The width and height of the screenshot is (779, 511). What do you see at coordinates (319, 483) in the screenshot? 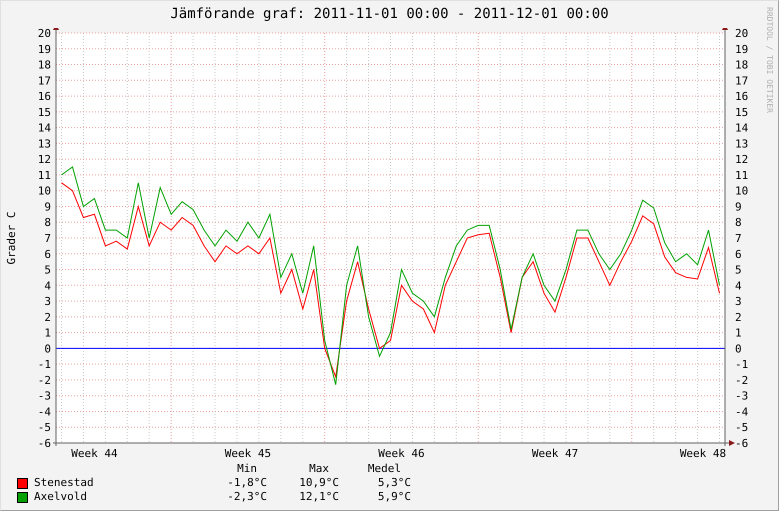
I see `legend-value: 10,9°C` at bounding box center [319, 483].